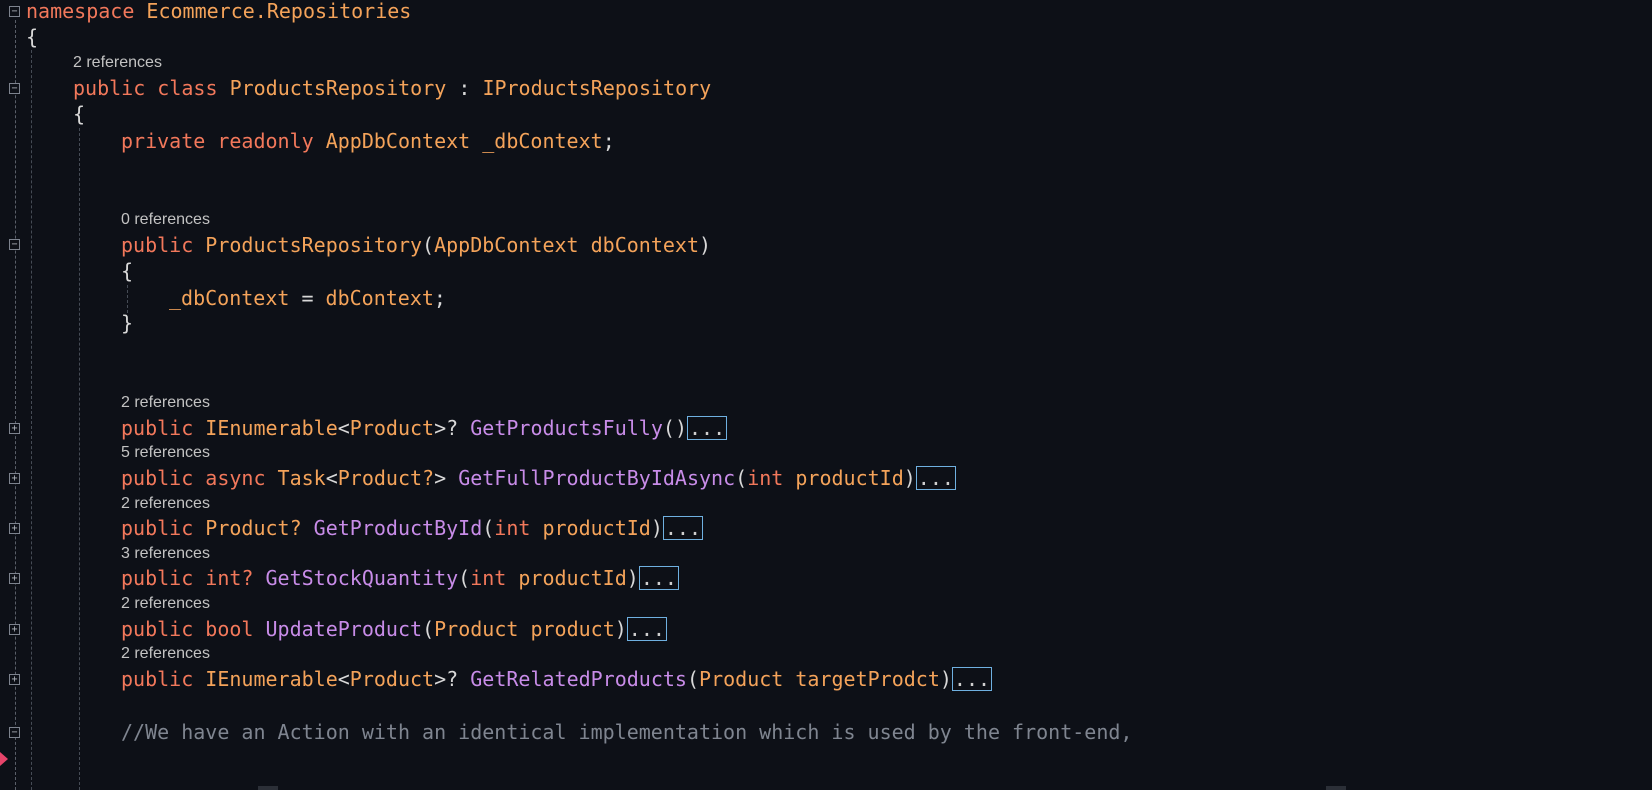  Describe the element at coordinates (127, 323) in the screenshot. I see `constructor-close-brace: }` at that location.